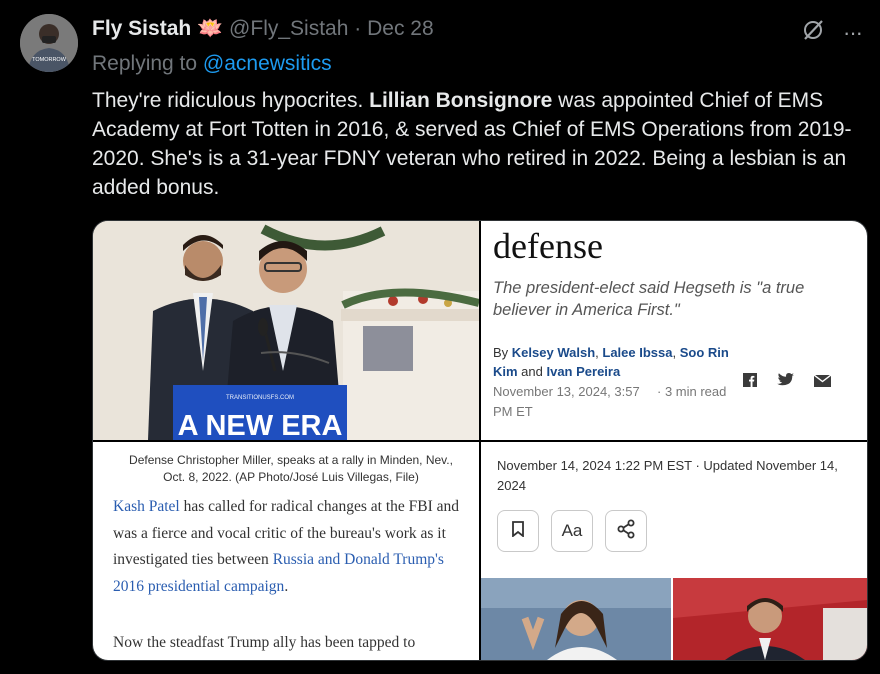  I want to click on more-icon: ···, so click(853, 33).